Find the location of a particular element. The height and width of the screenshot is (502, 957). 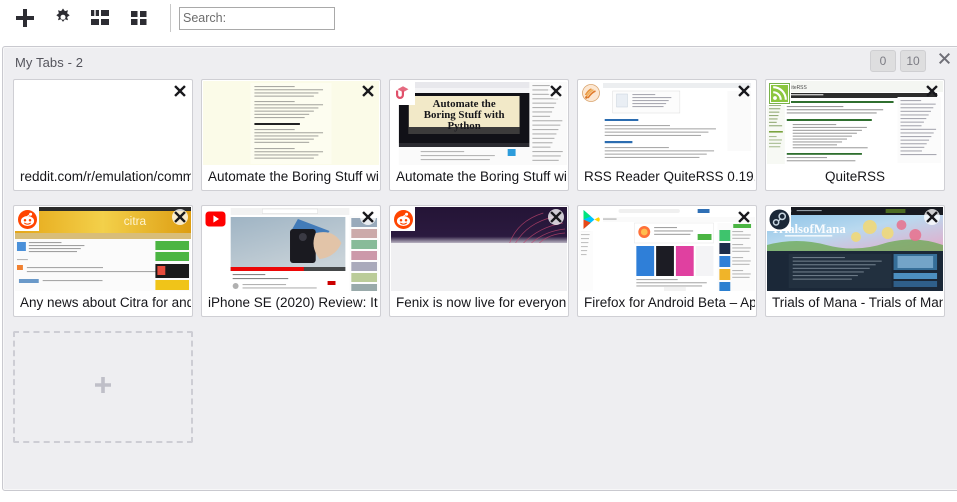

group-badge-left: 0 is located at coordinates (883, 61).